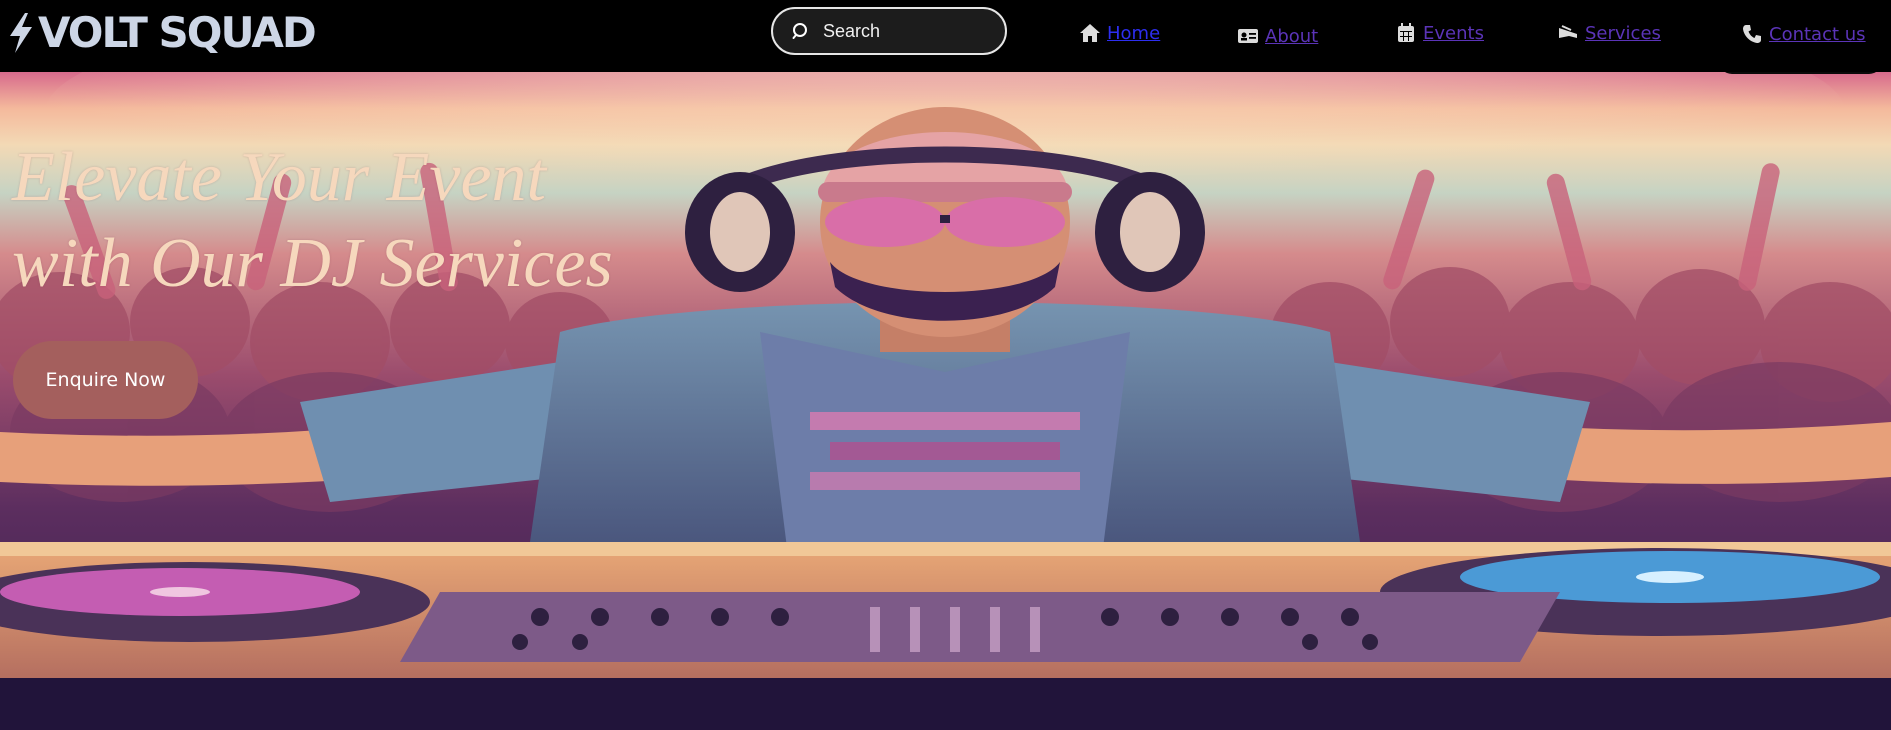  What do you see at coordinates (21, 33) in the screenshot?
I see `lightning-bolt-icon` at bounding box center [21, 33].